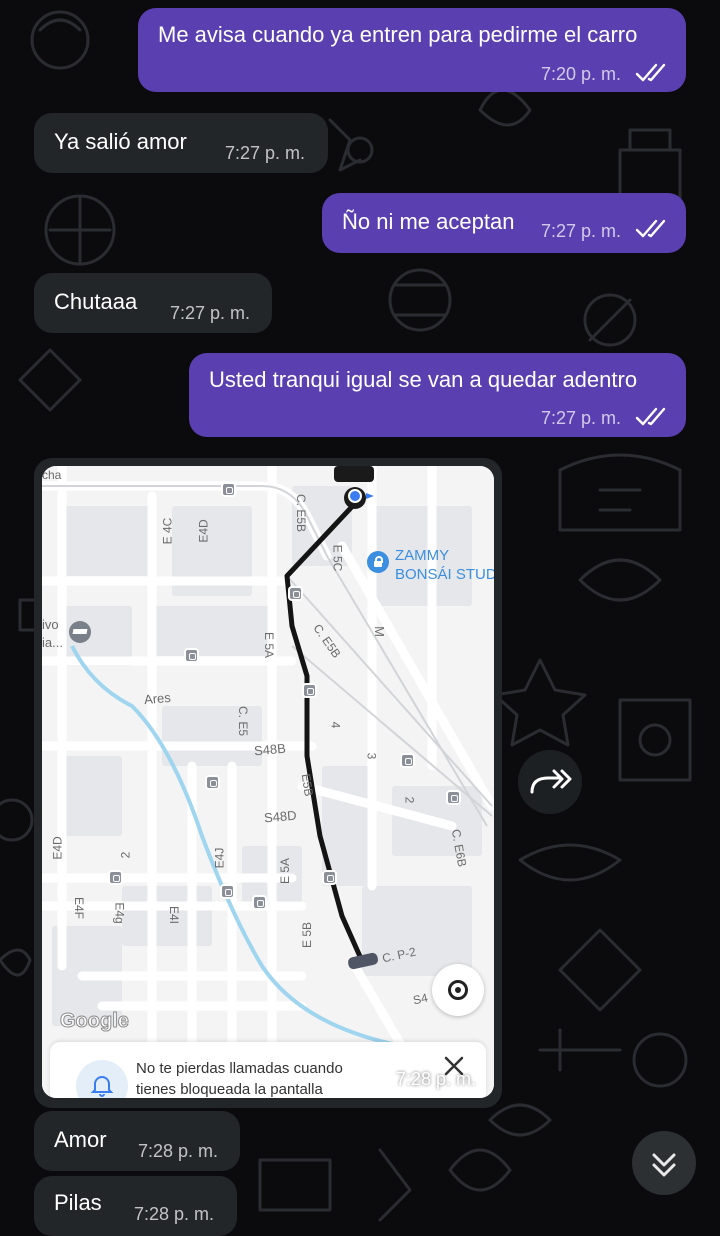 This screenshot has width=720, height=1236. Describe the element at coordinates (137, 1141) in the screenshot. I see `message-bubble-incoming: Amor 7:28 p. m.` at that location.